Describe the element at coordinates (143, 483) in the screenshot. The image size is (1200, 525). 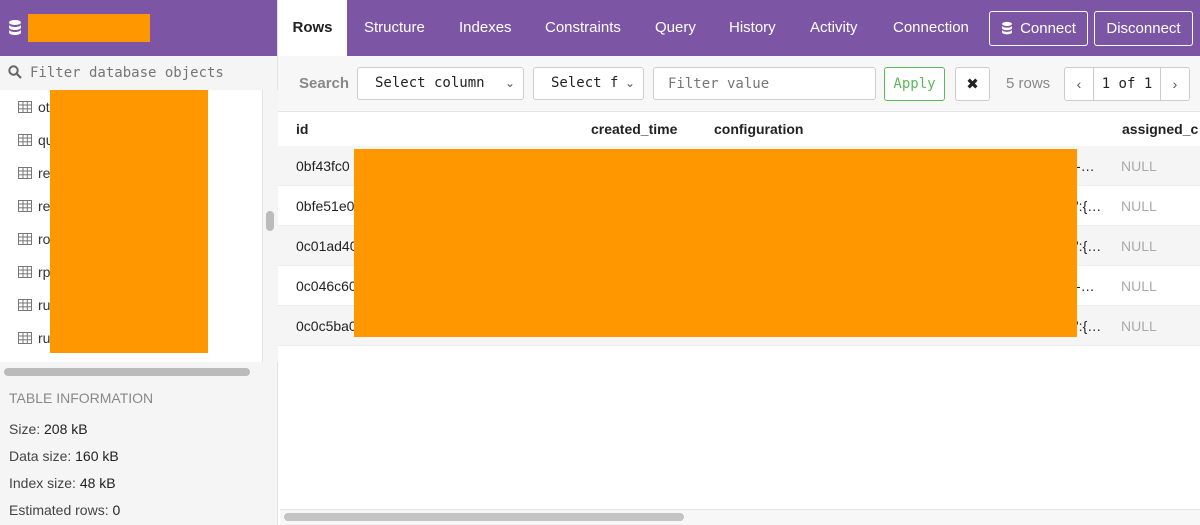
I see `index-size-row: Index size: 48 kB` at that location.